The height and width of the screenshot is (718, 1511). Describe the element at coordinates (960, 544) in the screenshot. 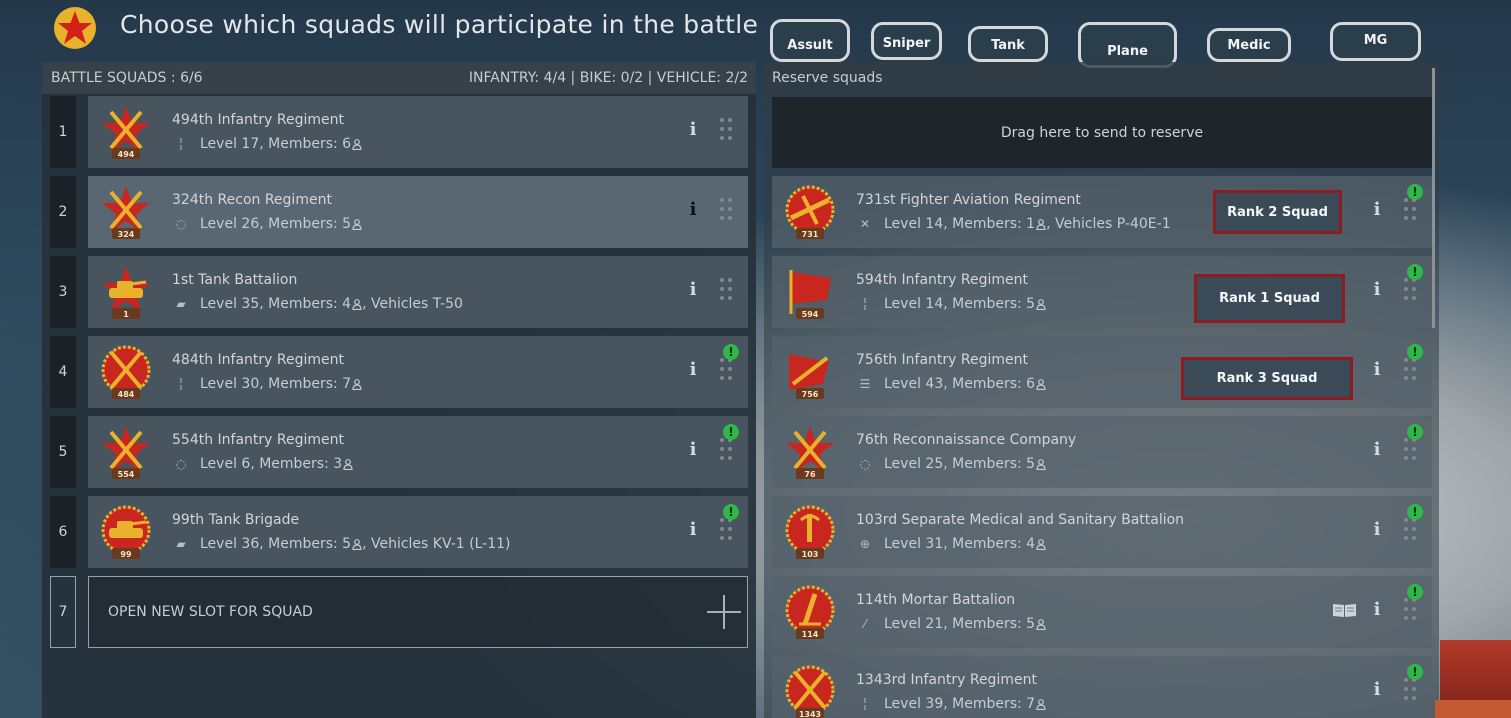

I see `squad-level-members: Level 31, Members: 4` at that location.